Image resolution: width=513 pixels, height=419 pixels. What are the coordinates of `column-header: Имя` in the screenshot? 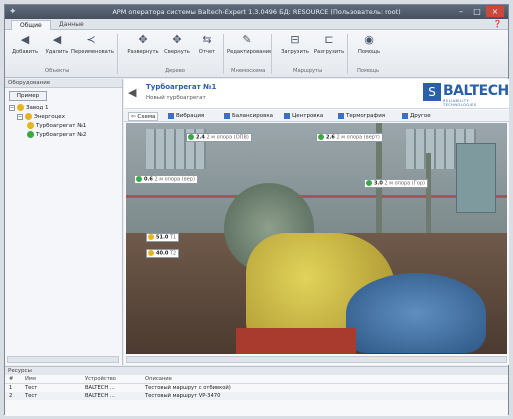 It's located at (51, 379).